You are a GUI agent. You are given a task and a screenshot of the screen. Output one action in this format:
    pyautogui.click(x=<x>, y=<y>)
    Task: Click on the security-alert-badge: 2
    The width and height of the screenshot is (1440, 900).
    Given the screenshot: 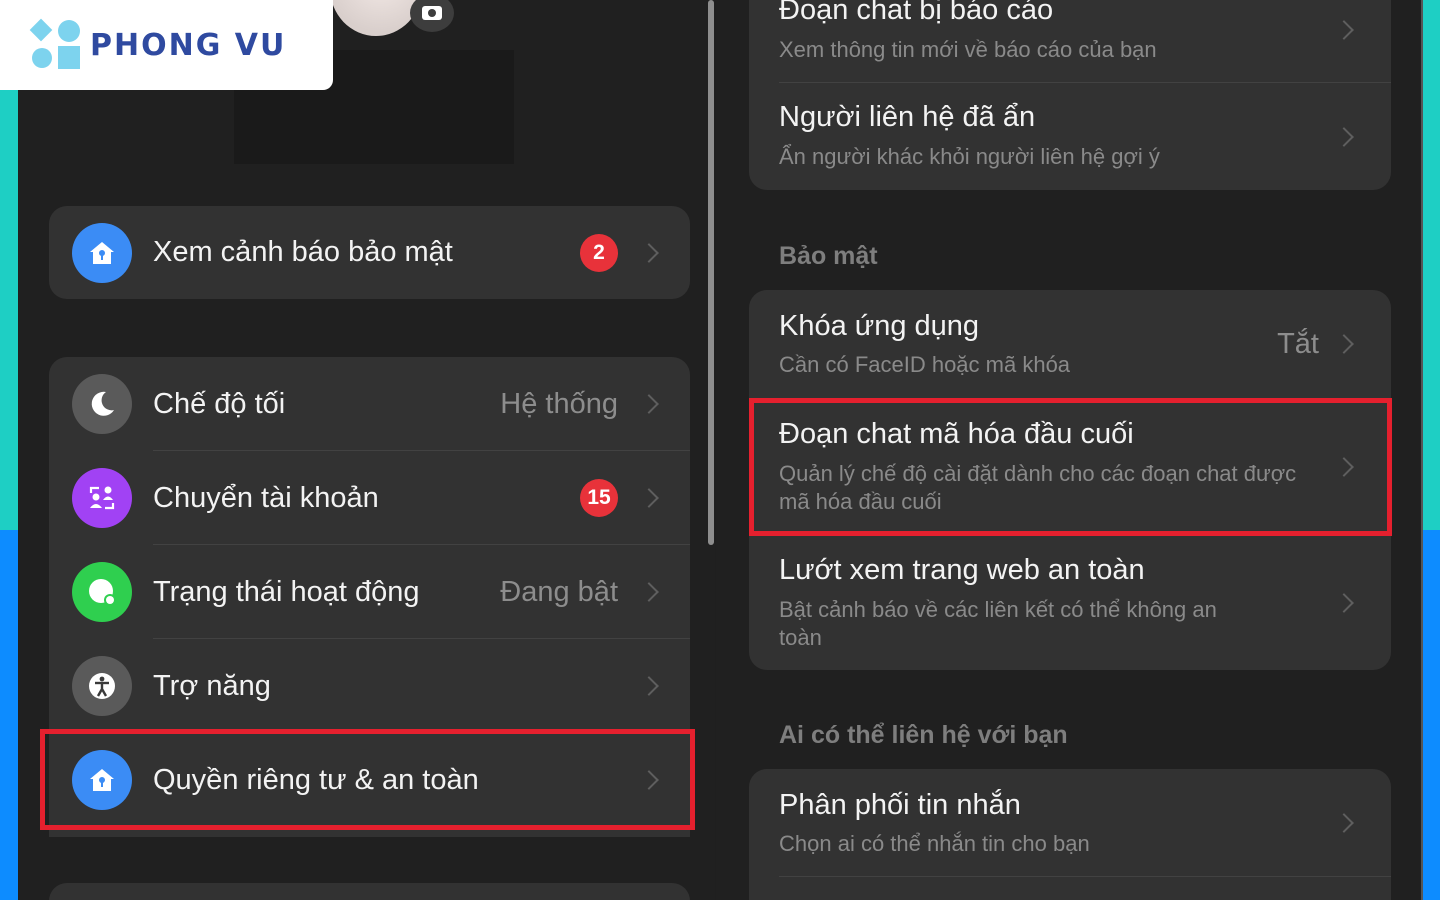 What is the action you would take?
    pyautogui.click(x=599, y=252)
    